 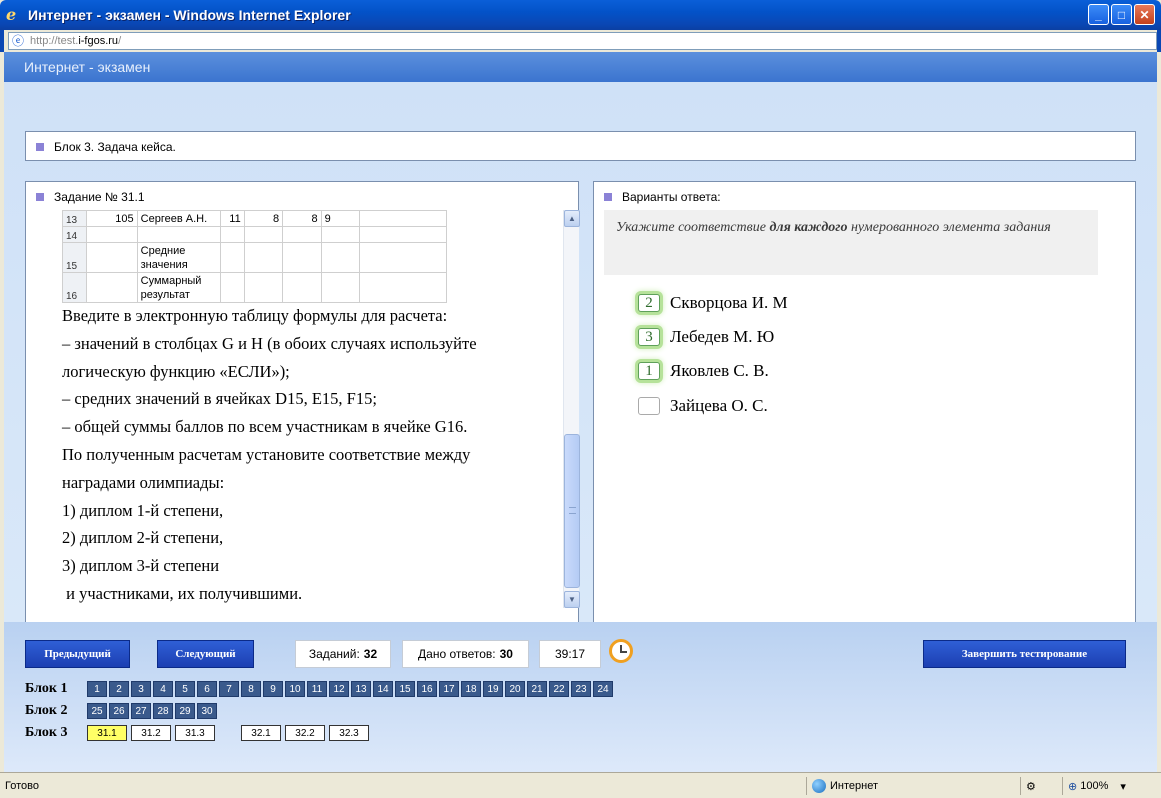 What do you see at coordinates (580, 785) in the screenshot?
I see `status-bar: Готово Интернет ⚙ ⊕ 100% ▾` at bounding box center [580, 785].